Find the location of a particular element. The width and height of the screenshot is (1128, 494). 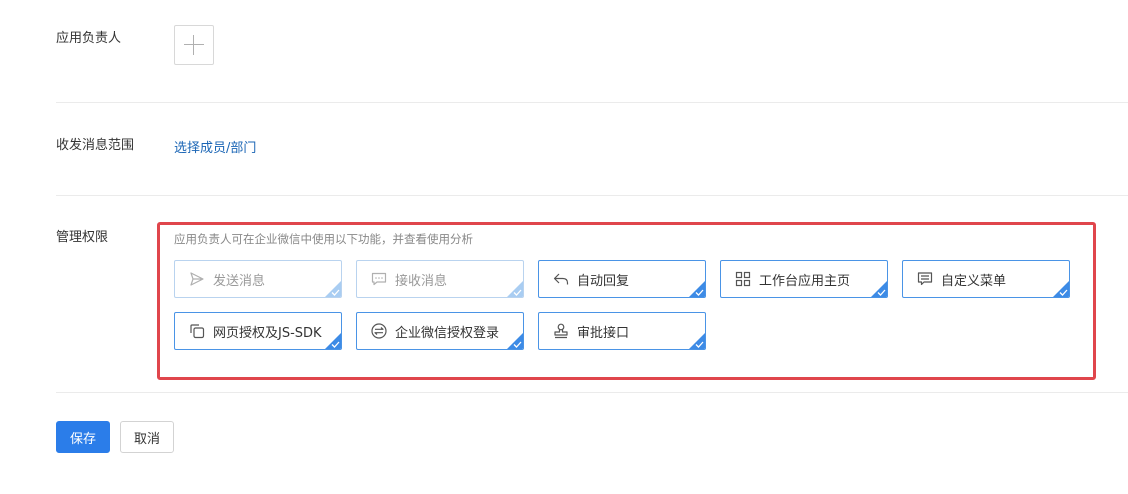

permissions-hint: 应用负责人可在企业微信中使用以下功能，并查看使用分析 is located at coordinates (323, 239).